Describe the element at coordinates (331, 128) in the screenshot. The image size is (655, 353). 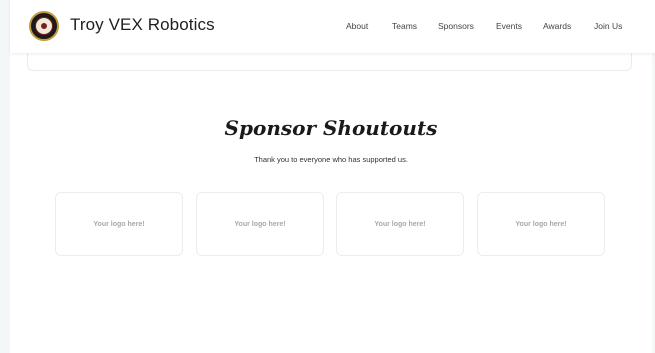
I see `section-heading: Sponsor Shoutouts` at that location.